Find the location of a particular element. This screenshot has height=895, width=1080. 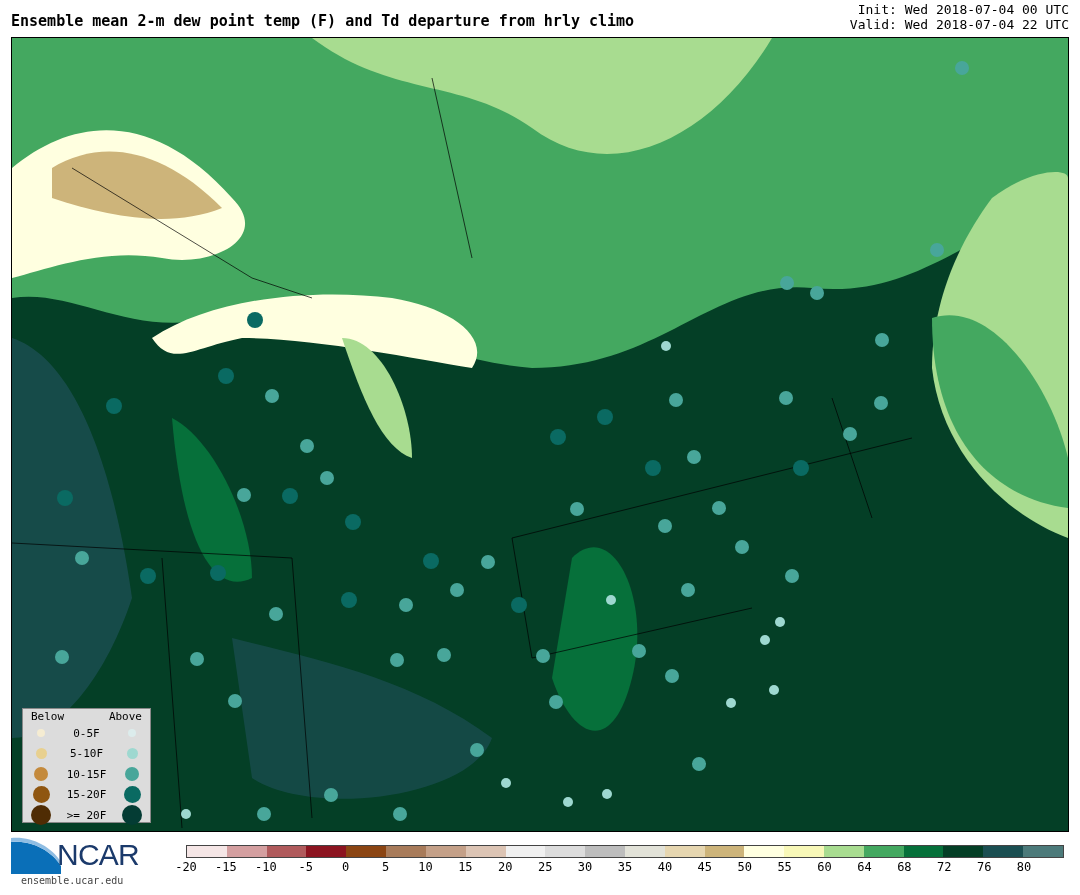

tick-label: 40 is located at coordinates (665, 867).